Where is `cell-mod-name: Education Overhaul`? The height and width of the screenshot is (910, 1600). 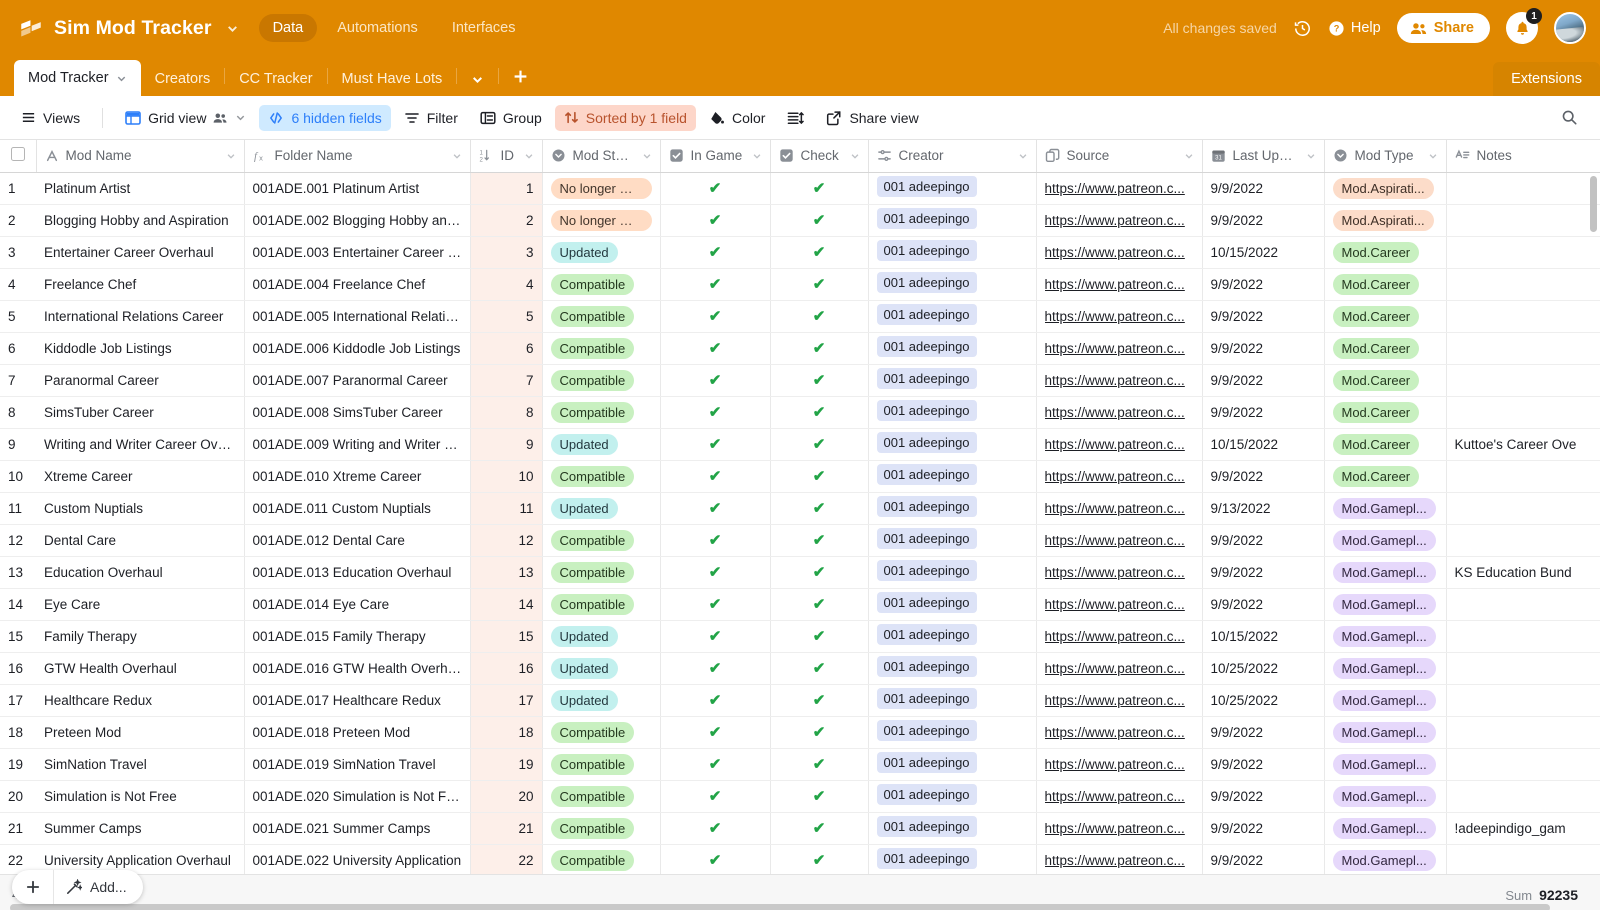
cell-mod-name: Education Overhaul is located at coordinates (140, 572).